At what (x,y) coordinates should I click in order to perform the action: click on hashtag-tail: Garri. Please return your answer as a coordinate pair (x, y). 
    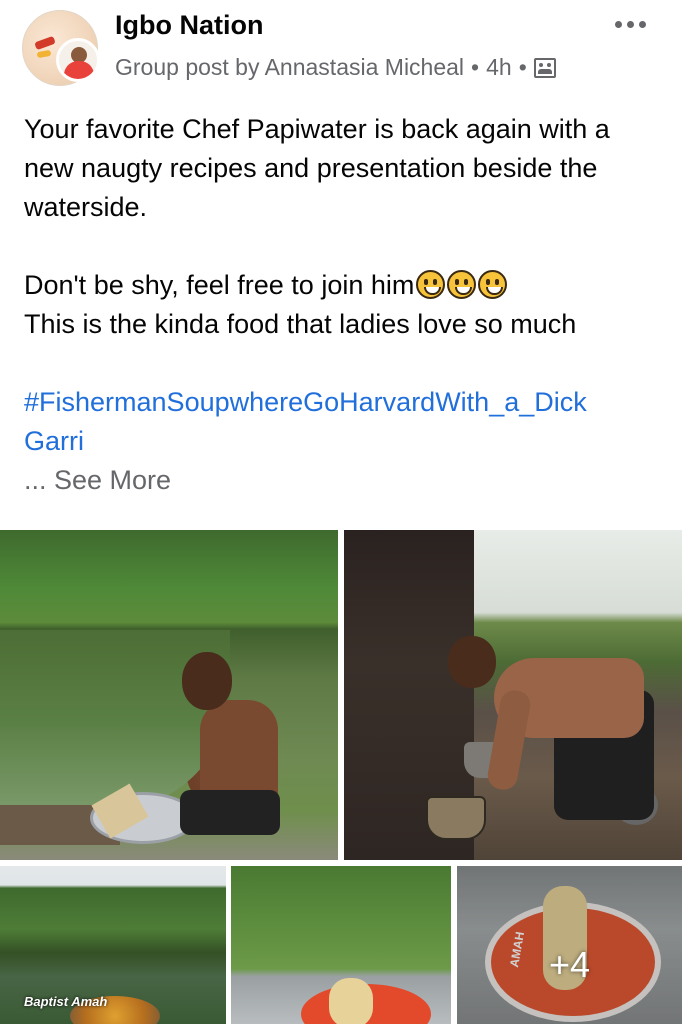
    Looking at the image, I should click on (54, 441).